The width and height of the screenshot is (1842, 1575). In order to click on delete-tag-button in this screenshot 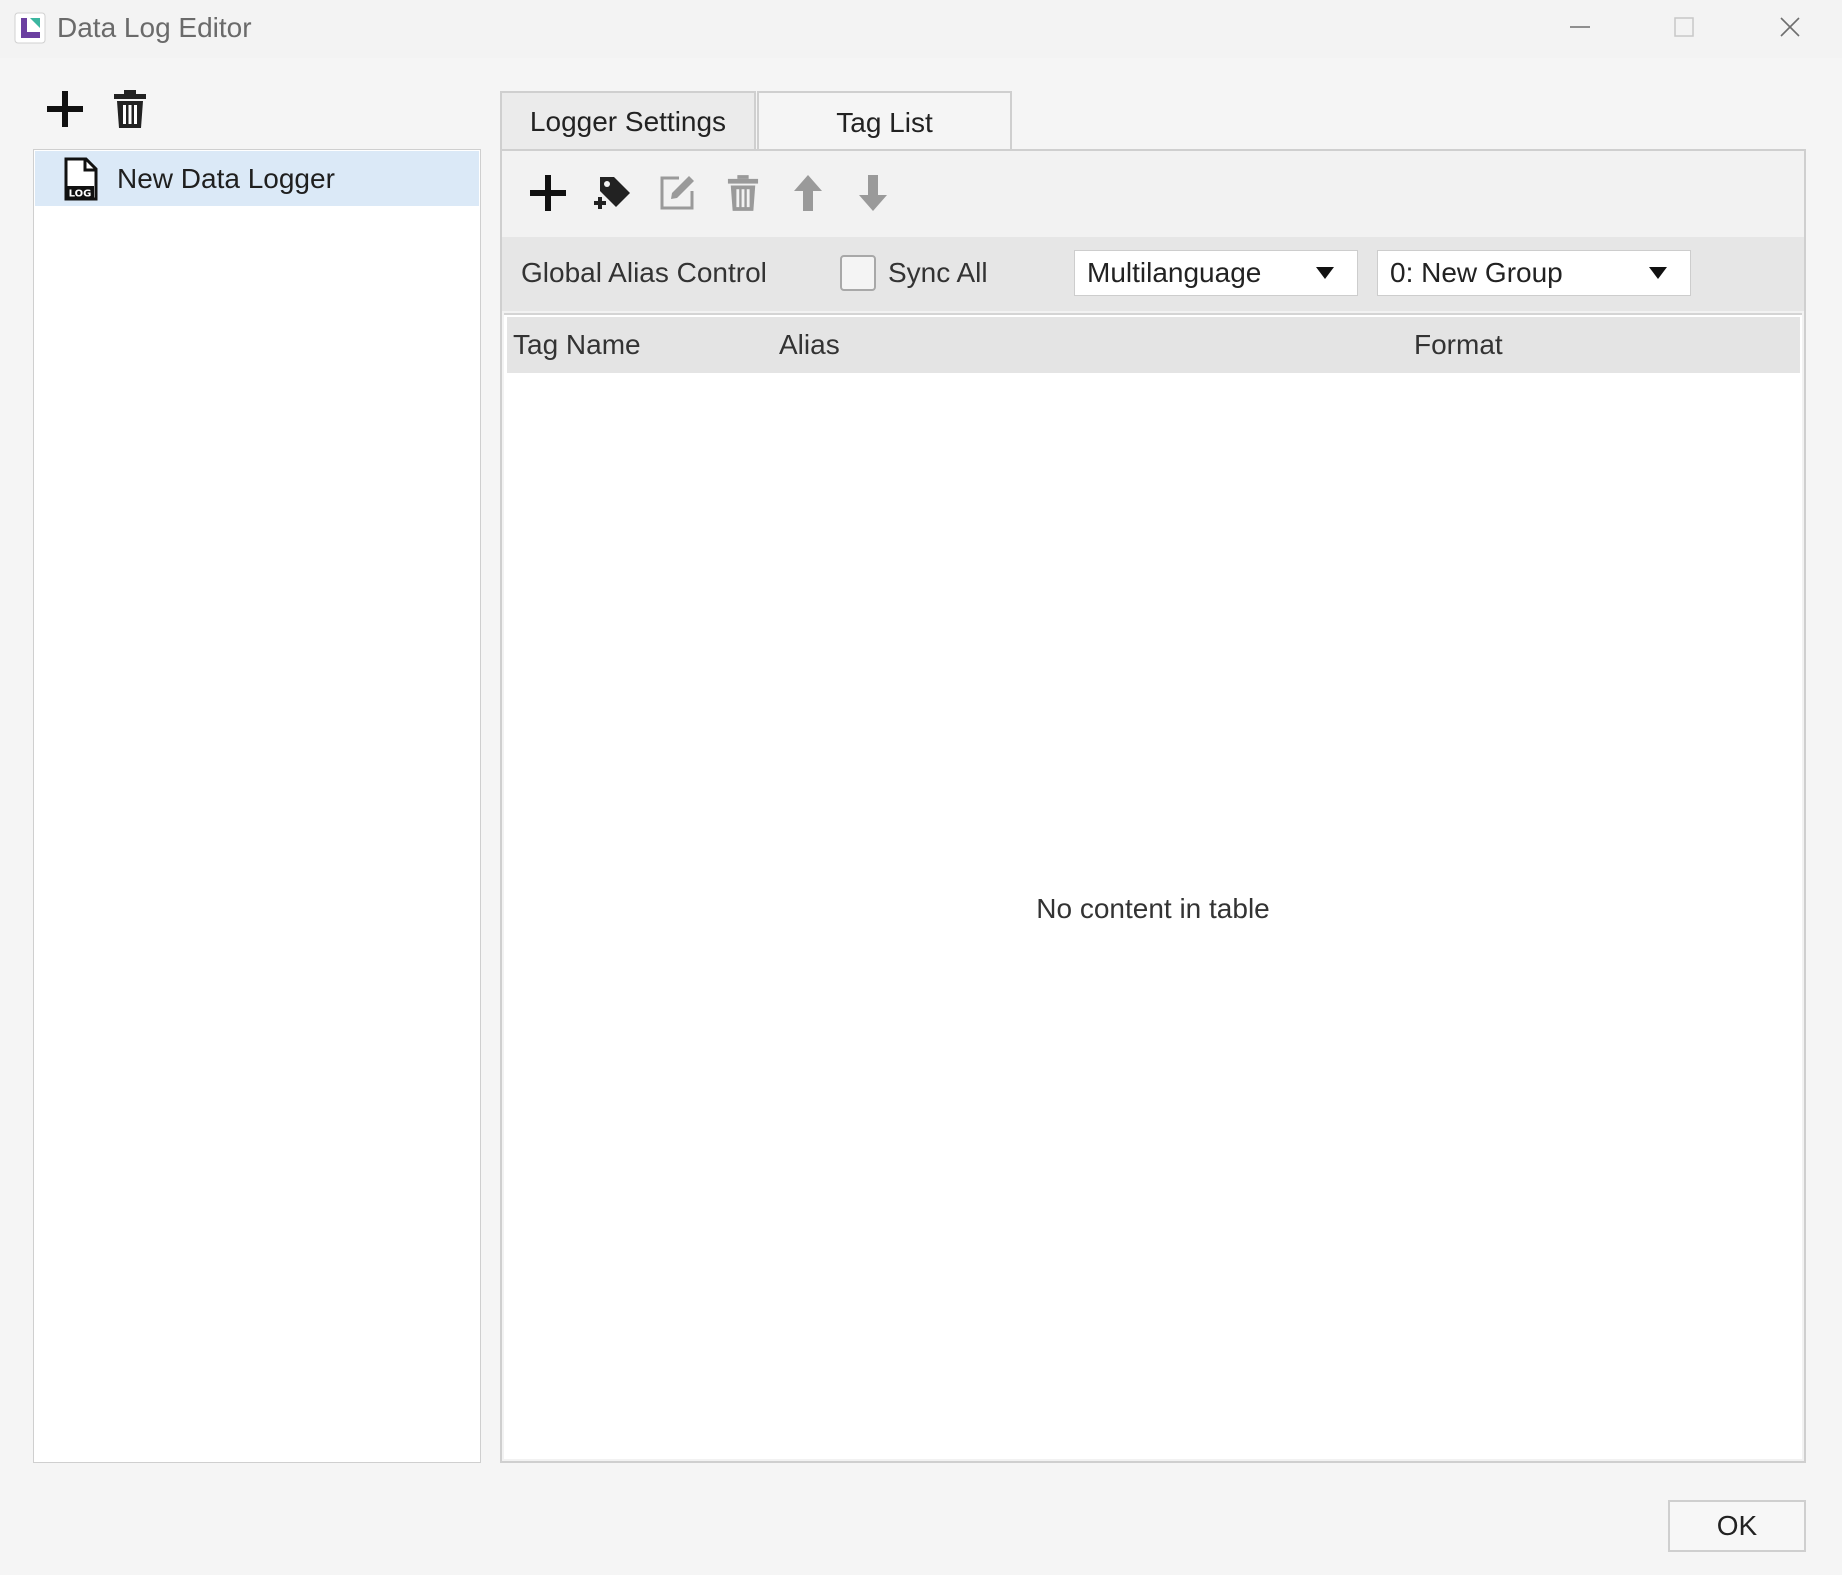, I will do `click(743, 193)`.